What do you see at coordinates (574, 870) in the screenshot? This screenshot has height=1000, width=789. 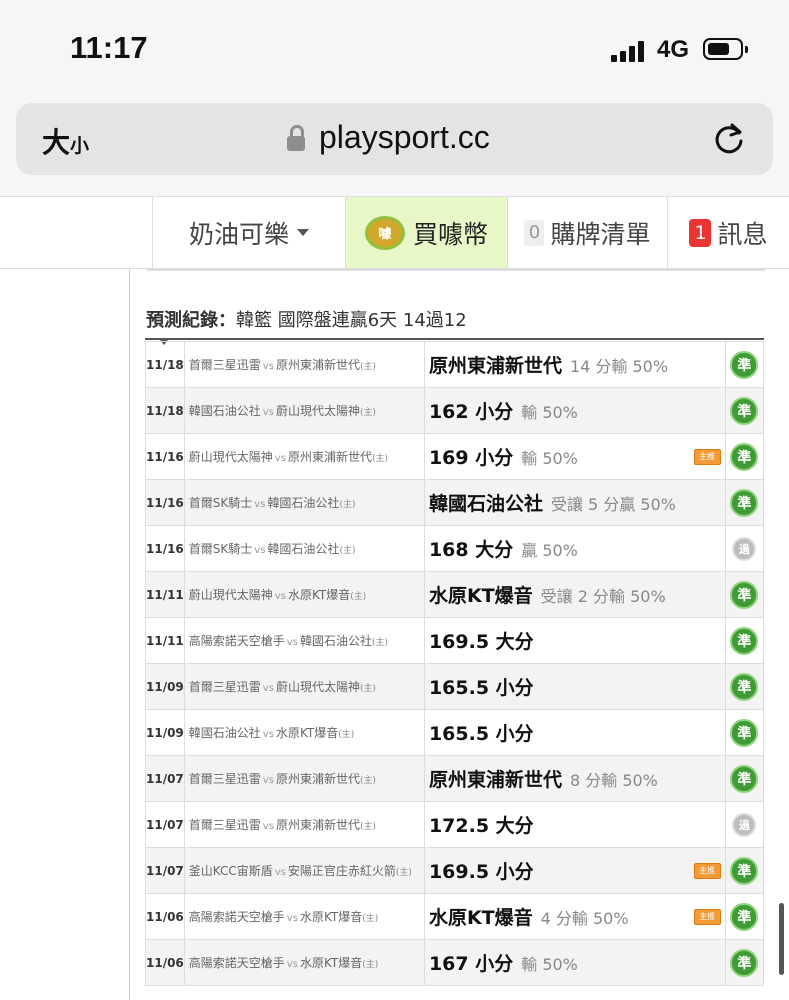 I see `row-pick: 169.5 小分 主推` at bounding box center [574, 870].